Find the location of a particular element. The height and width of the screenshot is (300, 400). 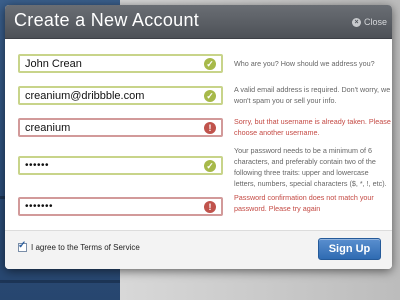

username-value: creanium is located at coordinates (48, 127).